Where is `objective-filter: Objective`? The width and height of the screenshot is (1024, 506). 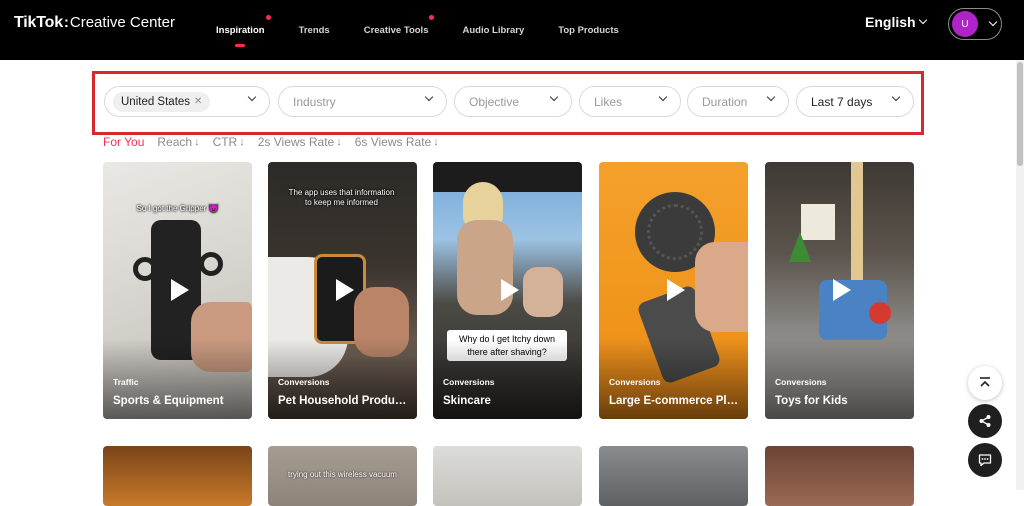 objective-filter: Objective is located at coordinates (513, 101).